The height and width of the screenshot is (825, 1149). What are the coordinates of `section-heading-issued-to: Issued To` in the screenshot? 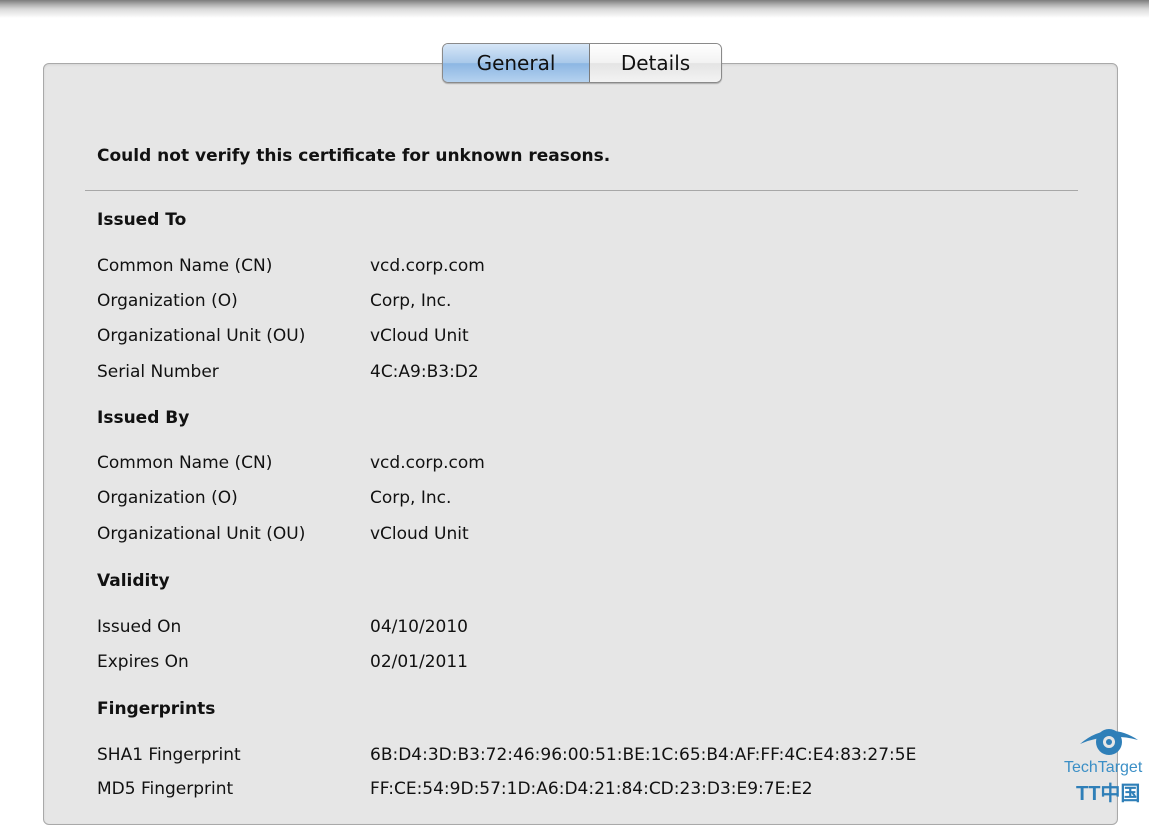 It's located at (142, 220).